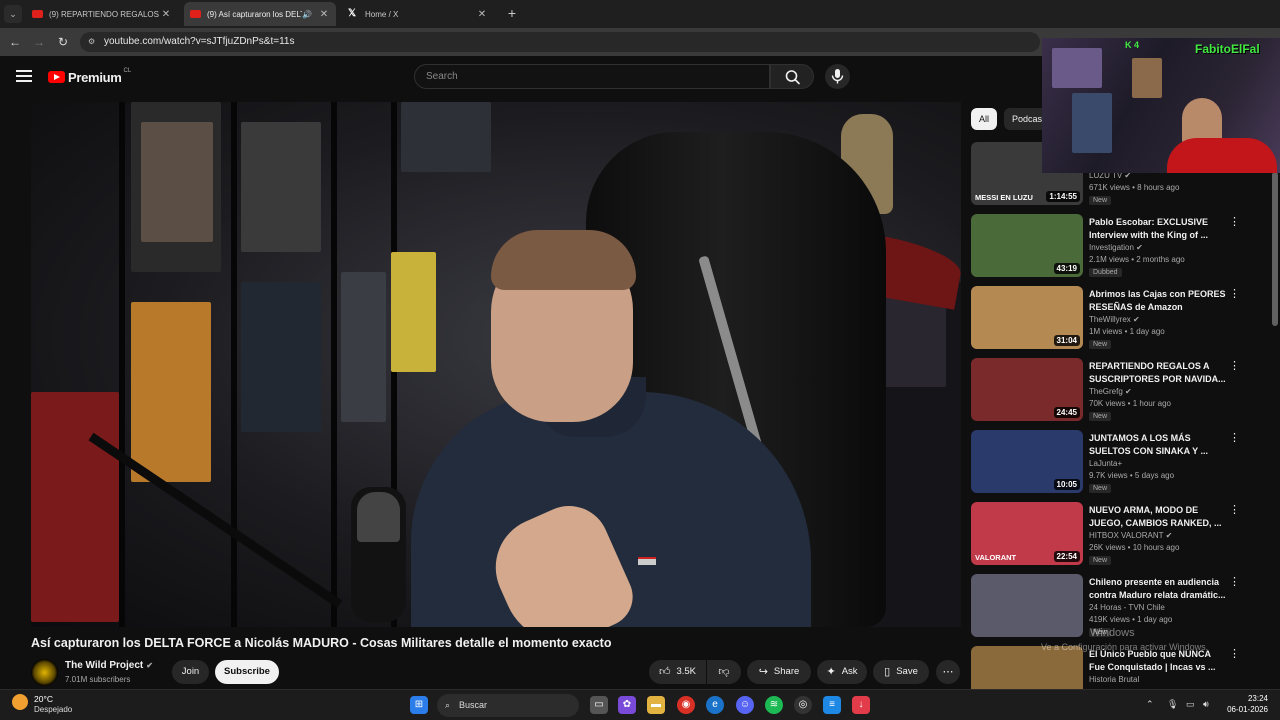 The height and width of the screenshot is (720, 1280). What do you see at coordinates (842, 672) in the screenshot?
I see `ask-button: ✦ Ask` at bounding box center [842, 672].